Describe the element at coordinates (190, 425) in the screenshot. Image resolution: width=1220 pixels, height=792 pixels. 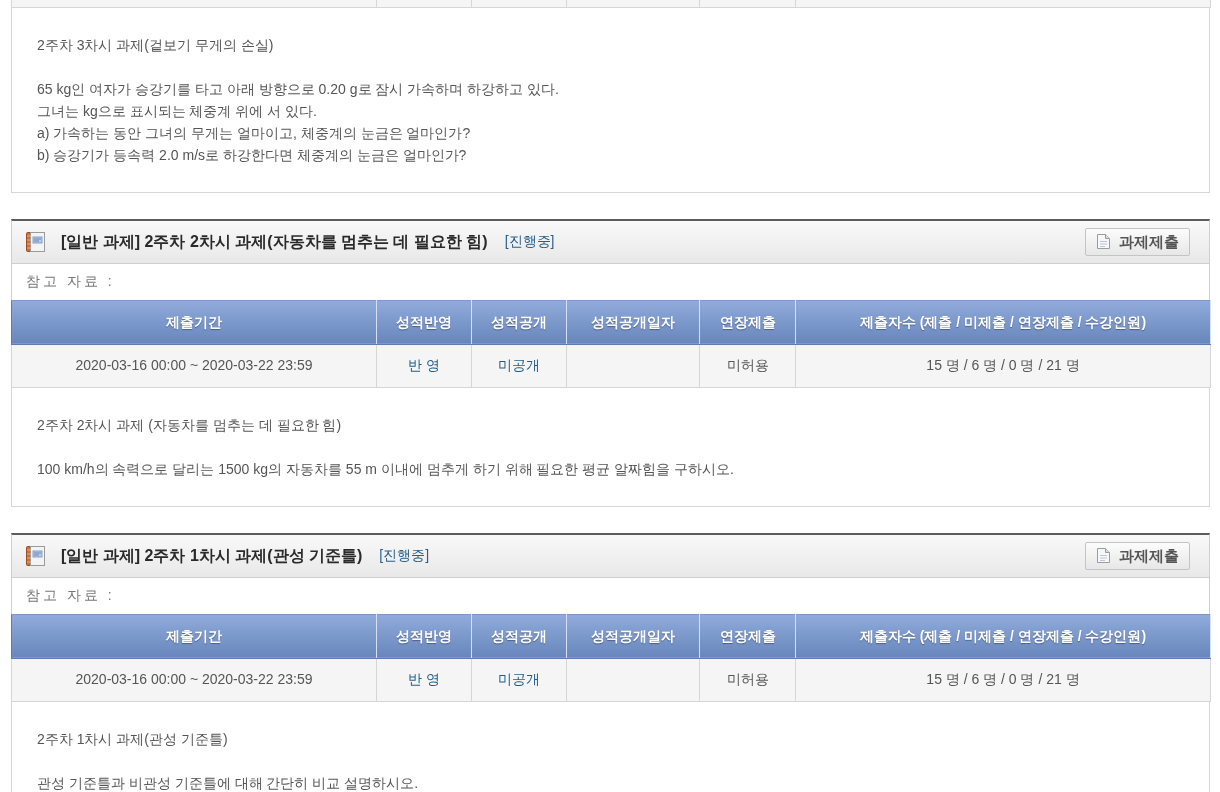
I see `description-title: 2주차 2차시 과제 (자동차를 멈추는 데 필요한 힘)` at that location.